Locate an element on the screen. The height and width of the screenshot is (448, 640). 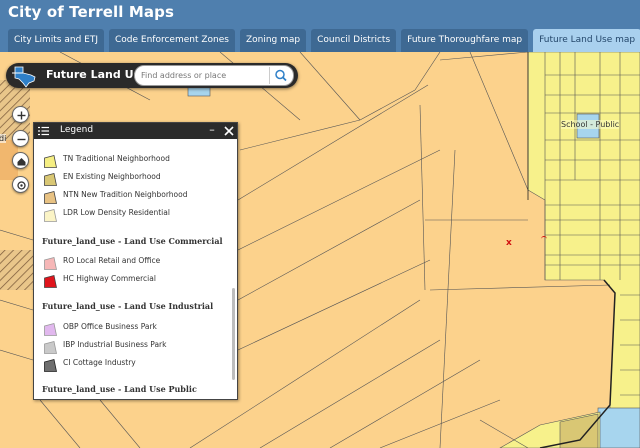
map-marker: x is located at coordinates (509, 243).